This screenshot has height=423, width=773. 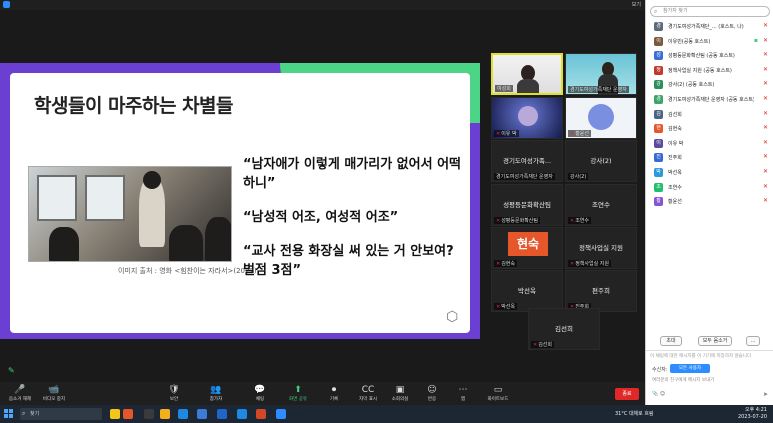 I want to click on participant-row: 성 성평등문화확산팀 (공동 호스트) ✕, so click(x=711, y=56).